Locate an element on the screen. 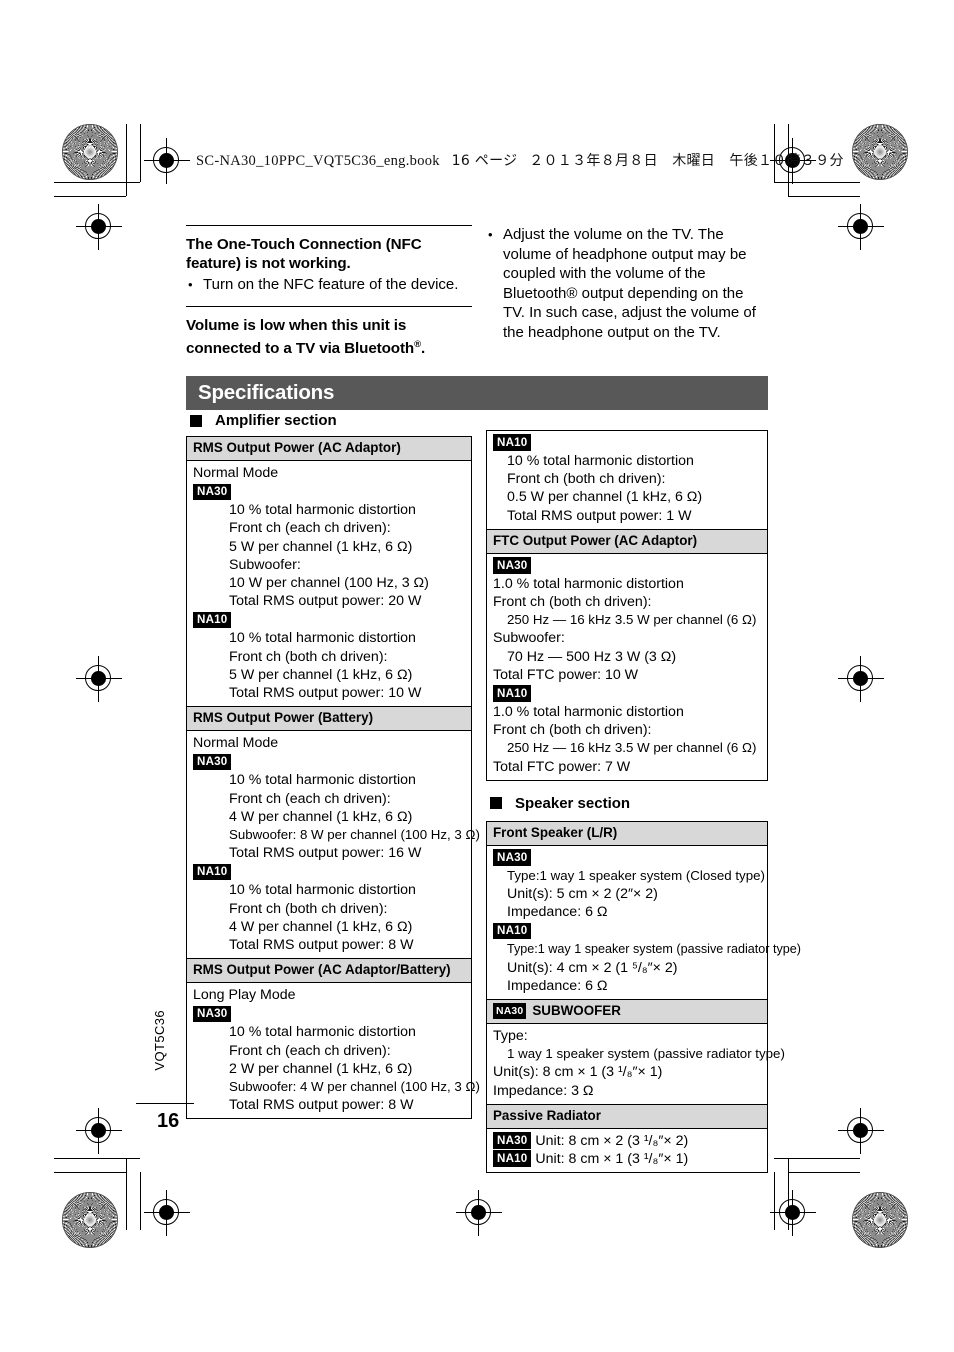 The image size is (954, 1352). spec-line: Total FTC power: 7 W is located at coordinates (562, 766).